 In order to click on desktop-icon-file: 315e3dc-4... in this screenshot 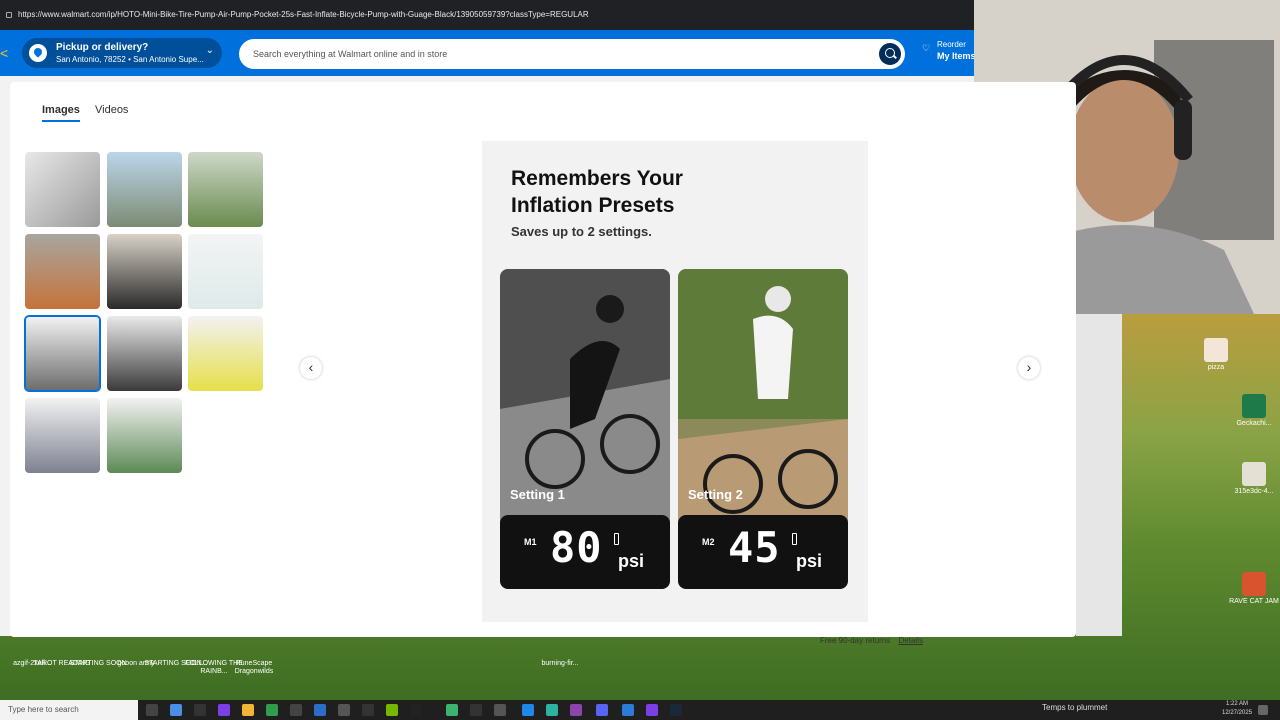, I will do `click(1251, 479)`.